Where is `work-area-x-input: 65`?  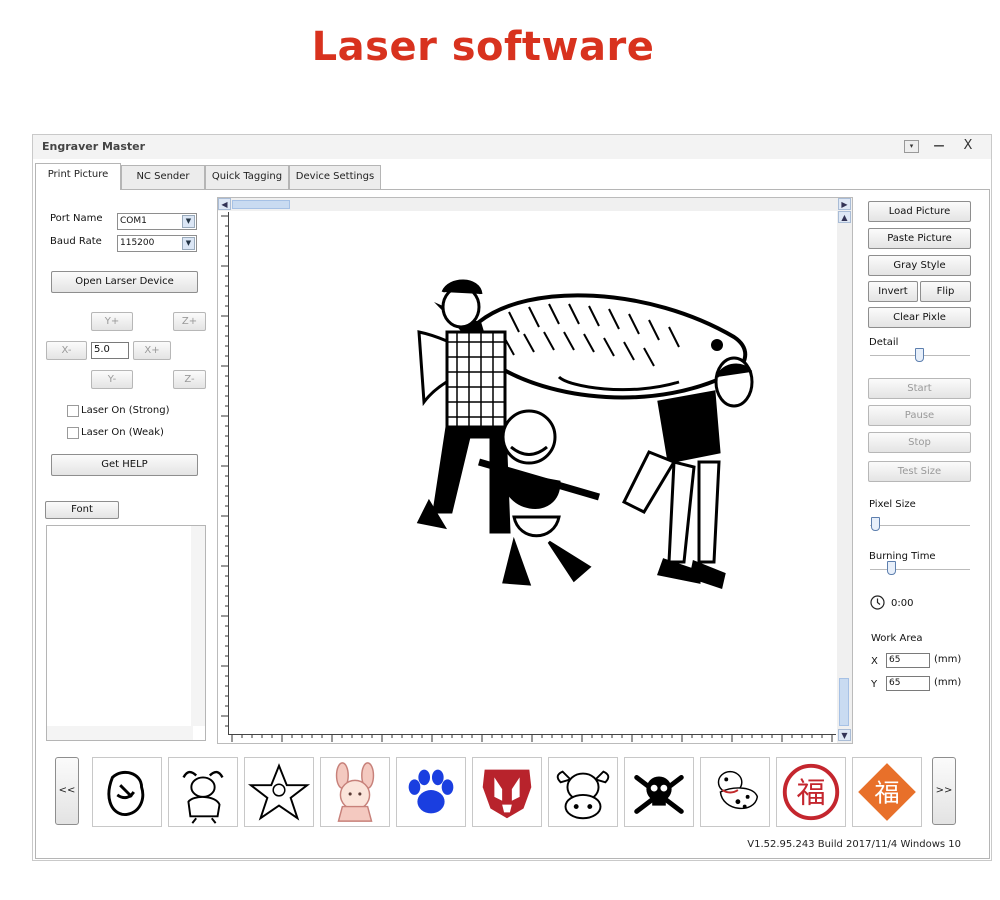
work-area-x-input: 65 is located at coordinates (908, 660).